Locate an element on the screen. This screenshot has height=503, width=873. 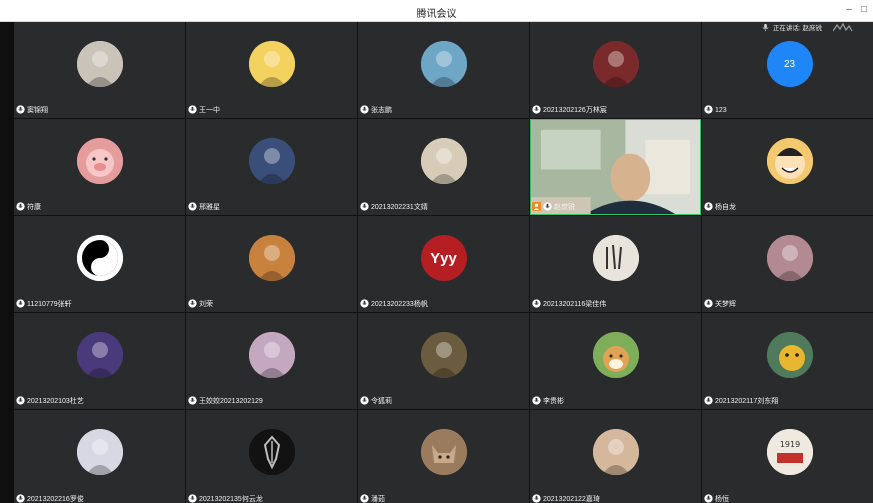
participant-name: 王一中 is located at coordinates (209, 110).